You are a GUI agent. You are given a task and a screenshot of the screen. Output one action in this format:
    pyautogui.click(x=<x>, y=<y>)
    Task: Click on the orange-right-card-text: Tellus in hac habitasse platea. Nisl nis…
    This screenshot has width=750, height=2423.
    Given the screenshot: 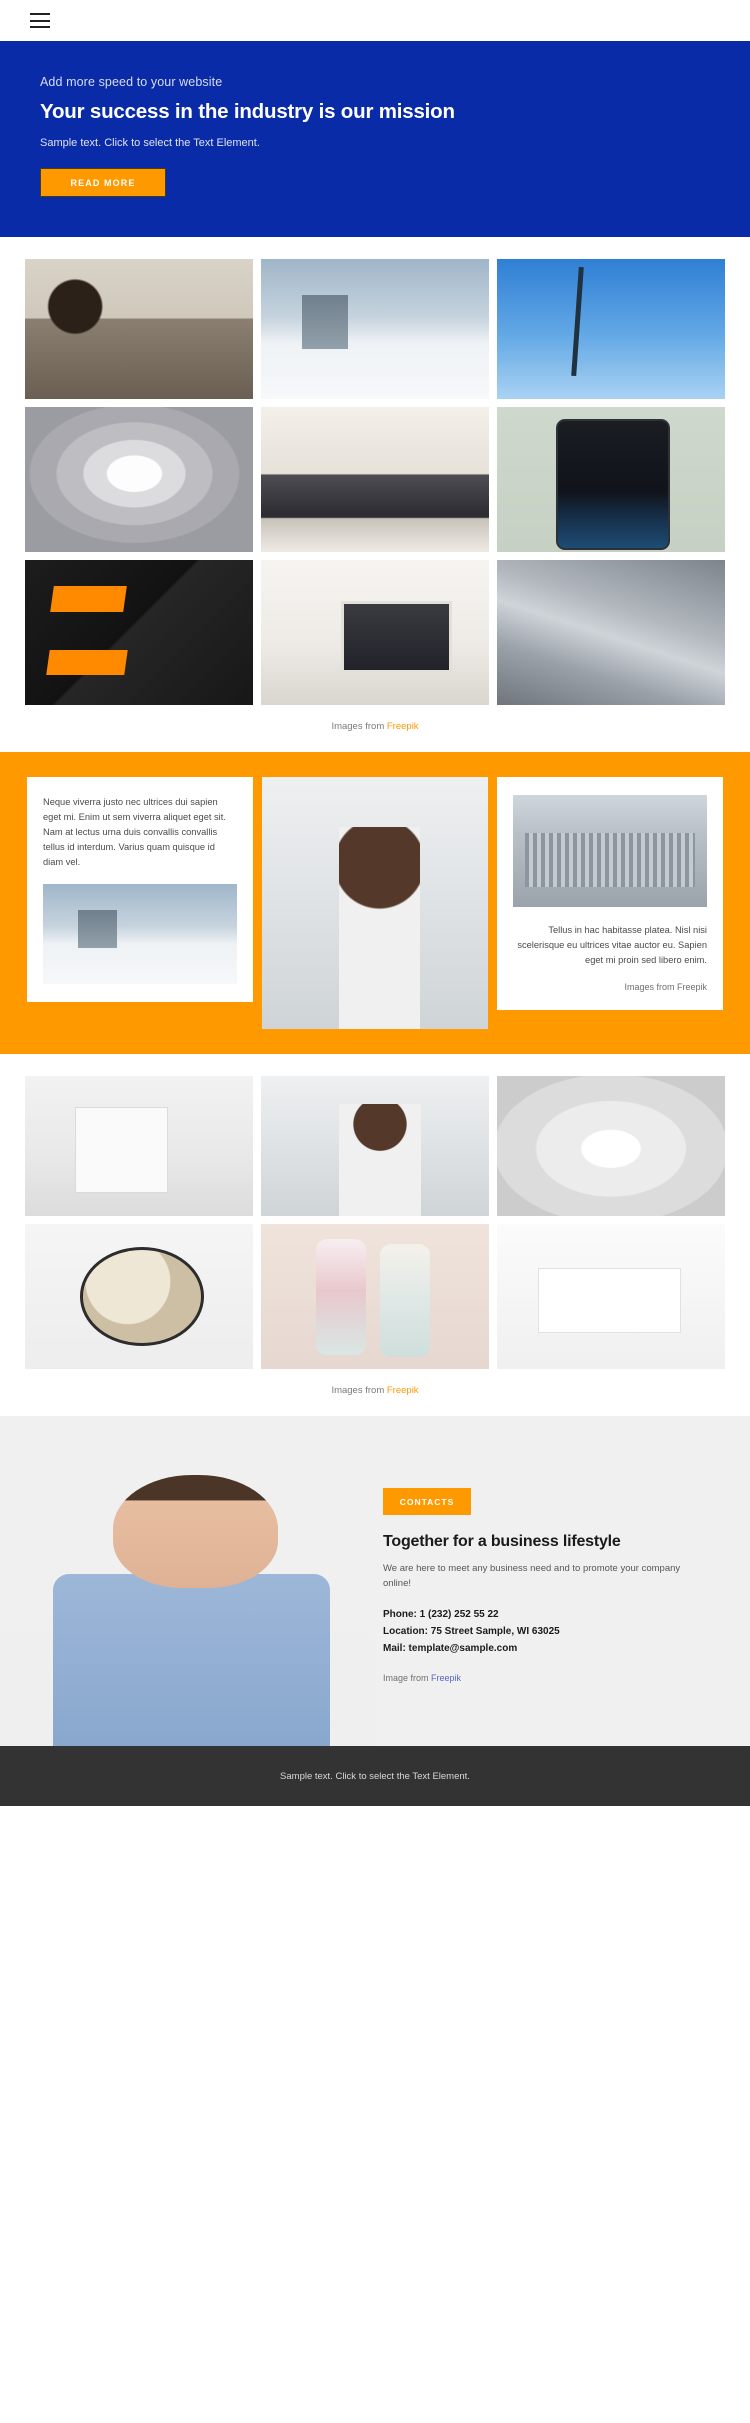 What is the action you would take?
    pyautogui.click(x=612, y=945)
    